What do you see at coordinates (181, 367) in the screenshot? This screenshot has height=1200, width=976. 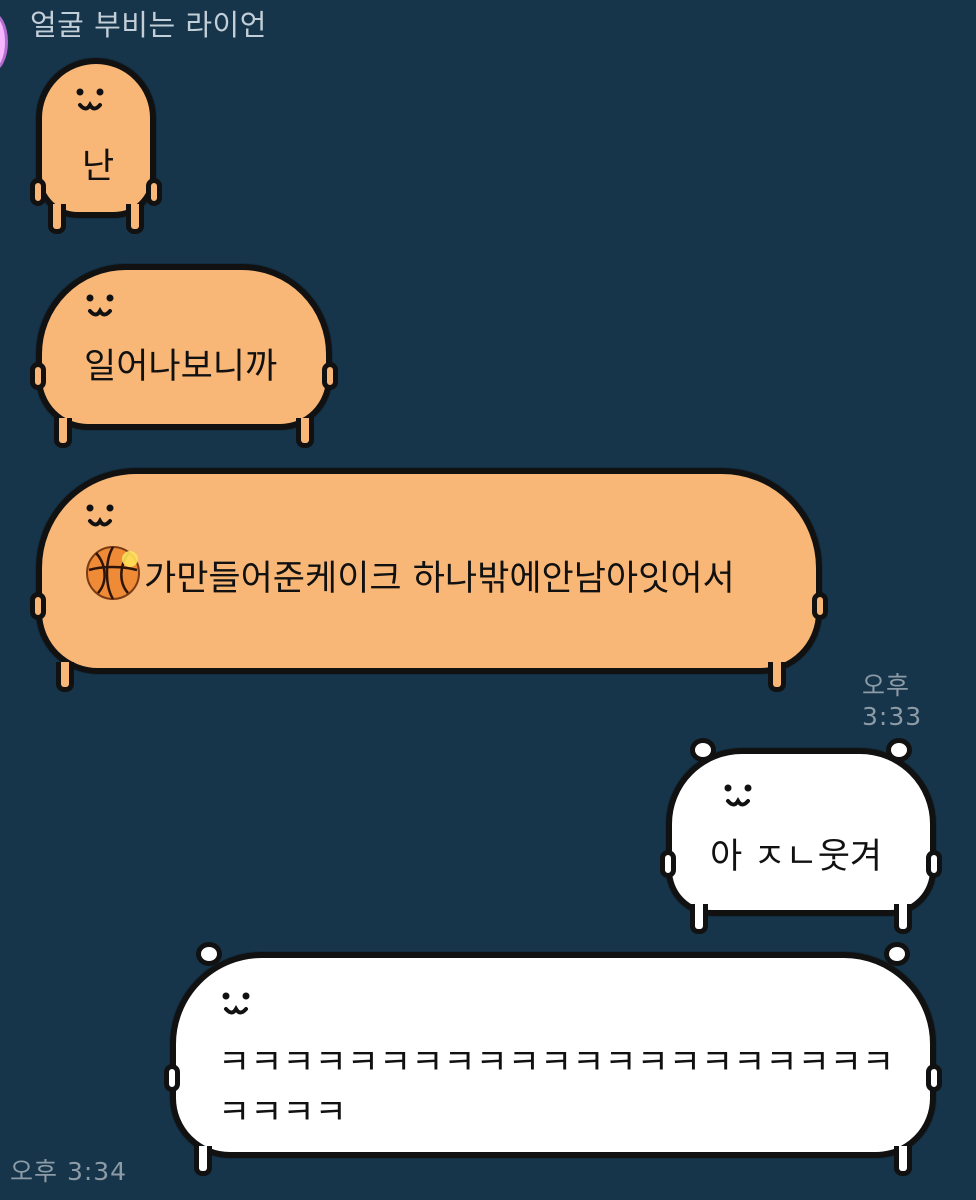 I see `message-text: 일어나보니까` at bounding box center [181, 367].